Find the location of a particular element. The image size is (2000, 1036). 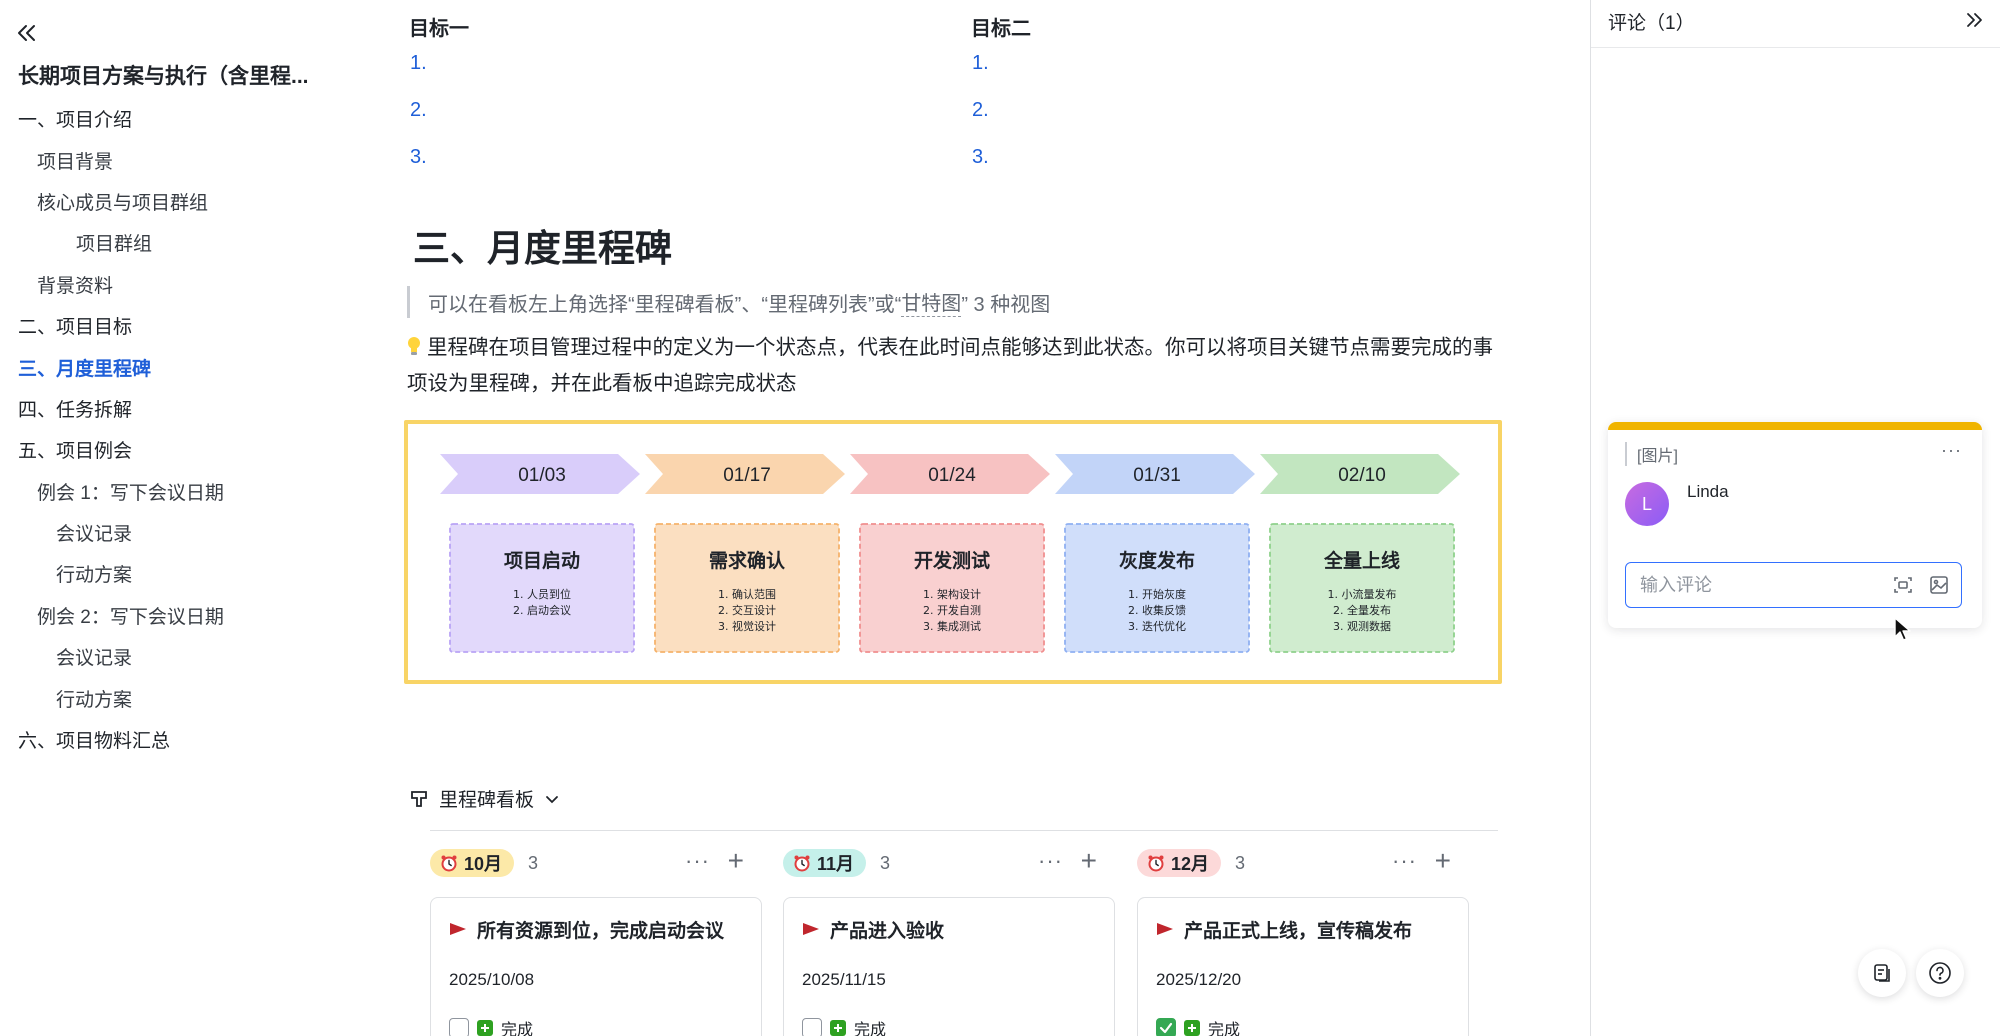

goal2-item: 1. is located at coordinates (973, 75).